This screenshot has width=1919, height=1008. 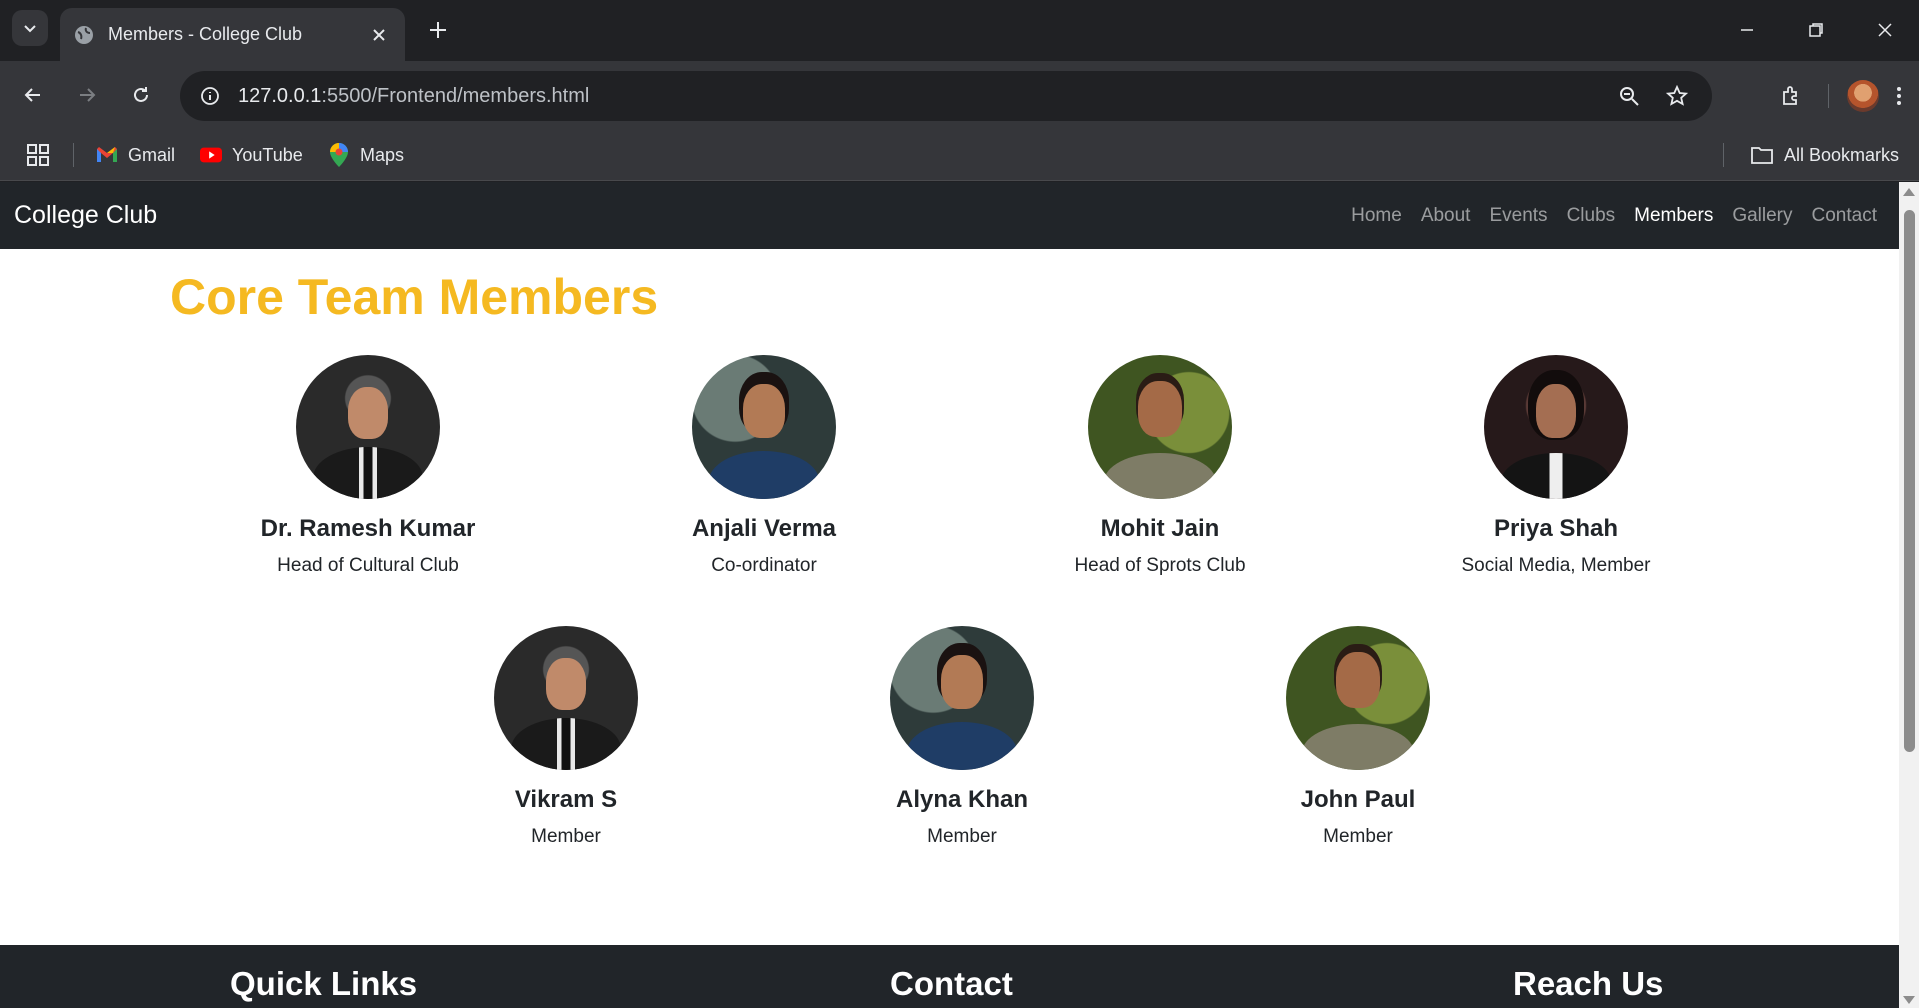 I want to click on restore-button, so click(x=1815, y=30).